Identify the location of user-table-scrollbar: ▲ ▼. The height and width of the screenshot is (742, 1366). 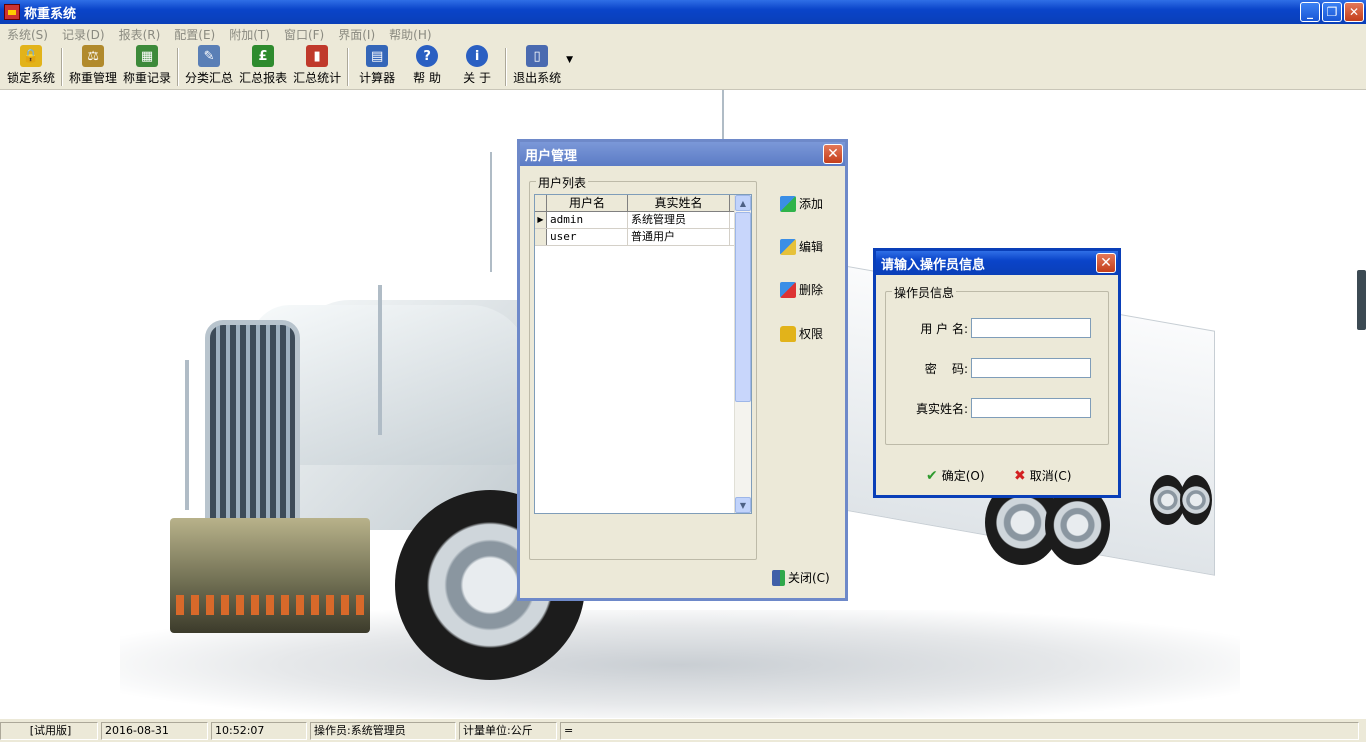
(742, 354).